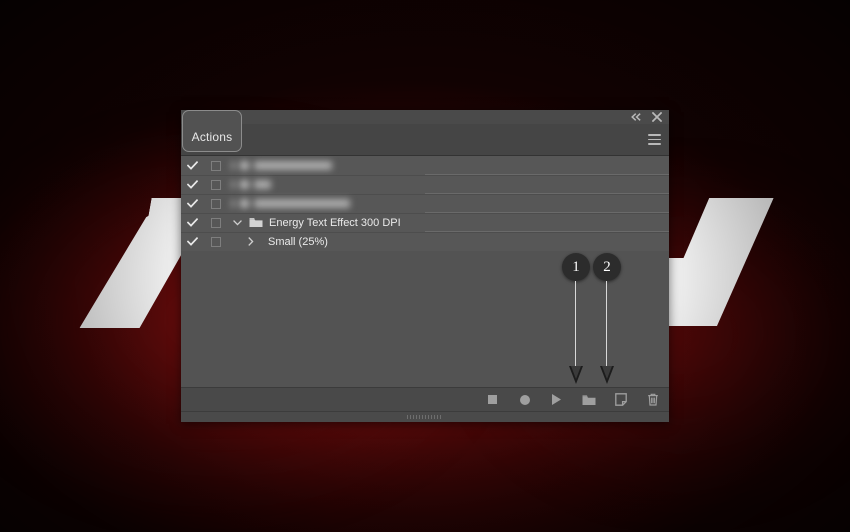 The width and height of the screenshot is (850, 532). What do you see at coordinates (298, 241) in the screenshot?
I see `row-label: Small (25%)` at bounding box center [298, 241].